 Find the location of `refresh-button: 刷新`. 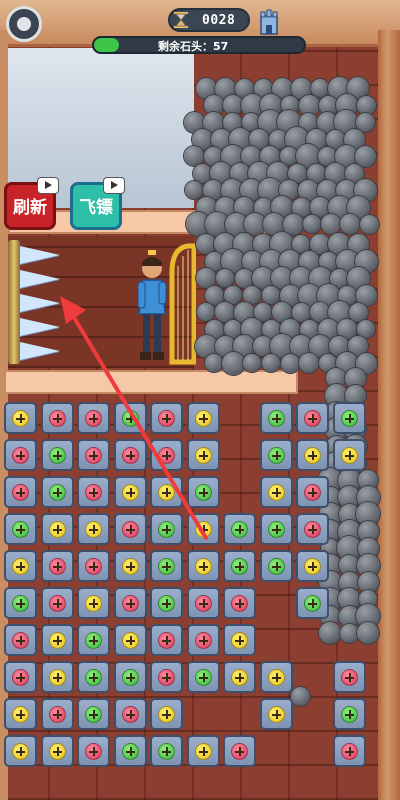

refresh-button: 刷新 is located at coordinates (31, 203).